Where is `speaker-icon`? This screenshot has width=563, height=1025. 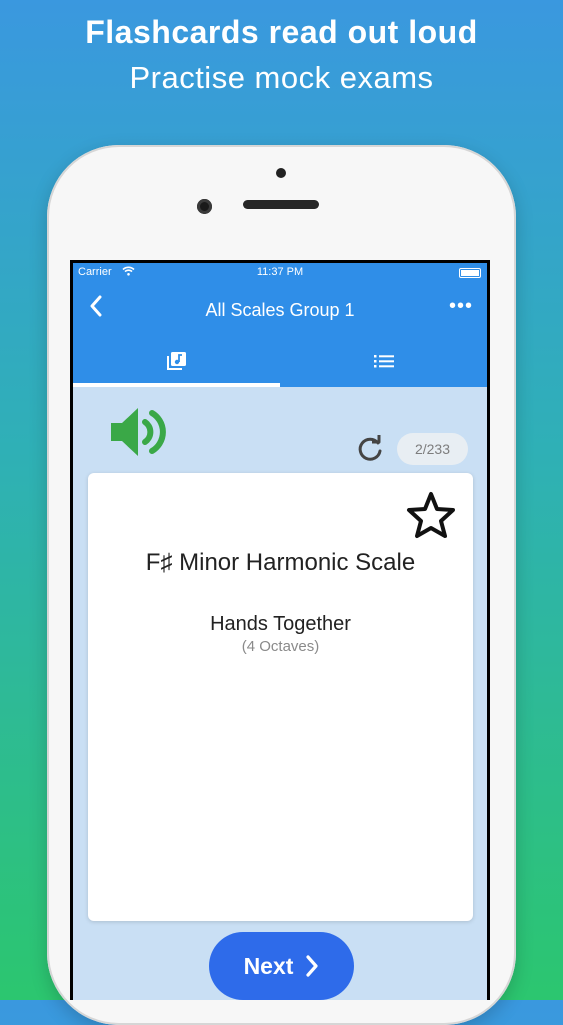 speaker-icon is located at coordinates (138, 434).